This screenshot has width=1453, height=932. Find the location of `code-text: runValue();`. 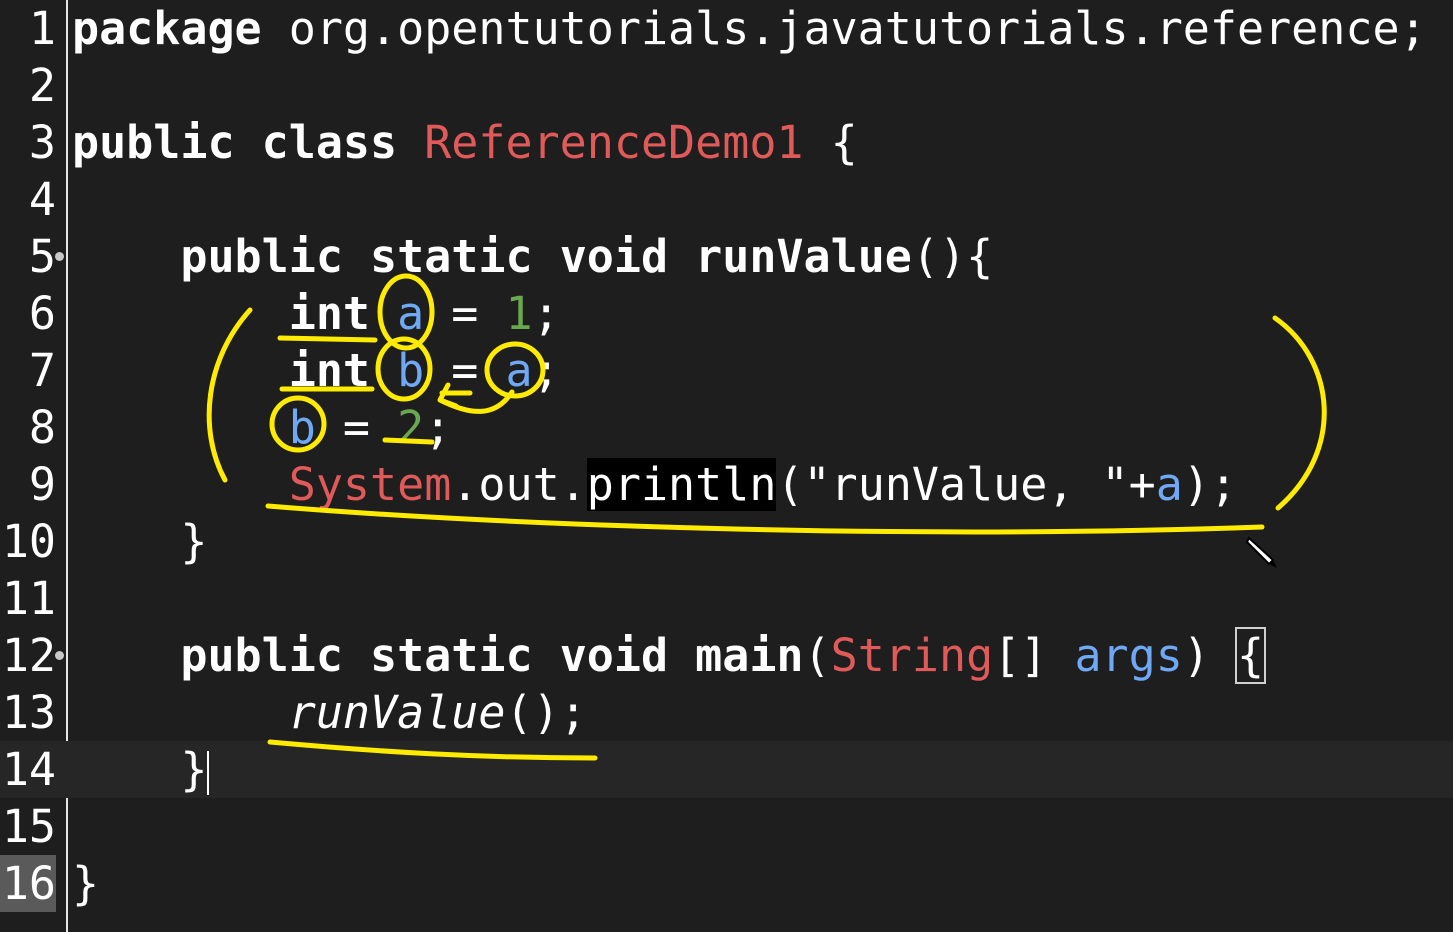

code-text: runValue(); is located at coordinates (329, 712).